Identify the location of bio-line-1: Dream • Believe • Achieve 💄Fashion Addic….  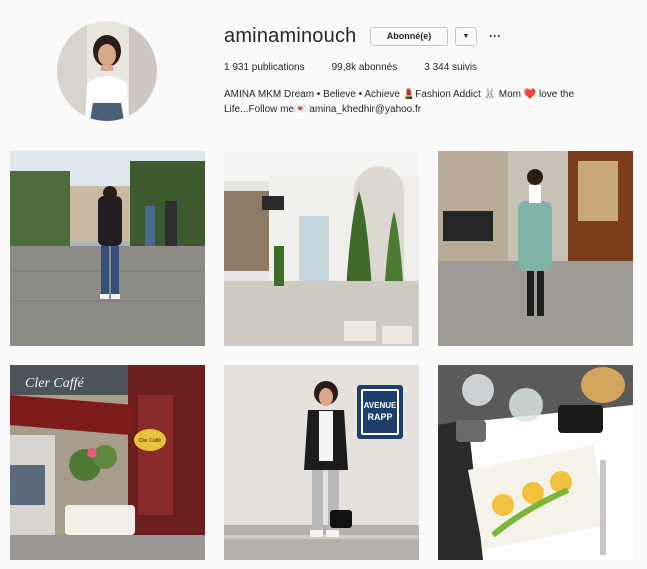
(428, 94).